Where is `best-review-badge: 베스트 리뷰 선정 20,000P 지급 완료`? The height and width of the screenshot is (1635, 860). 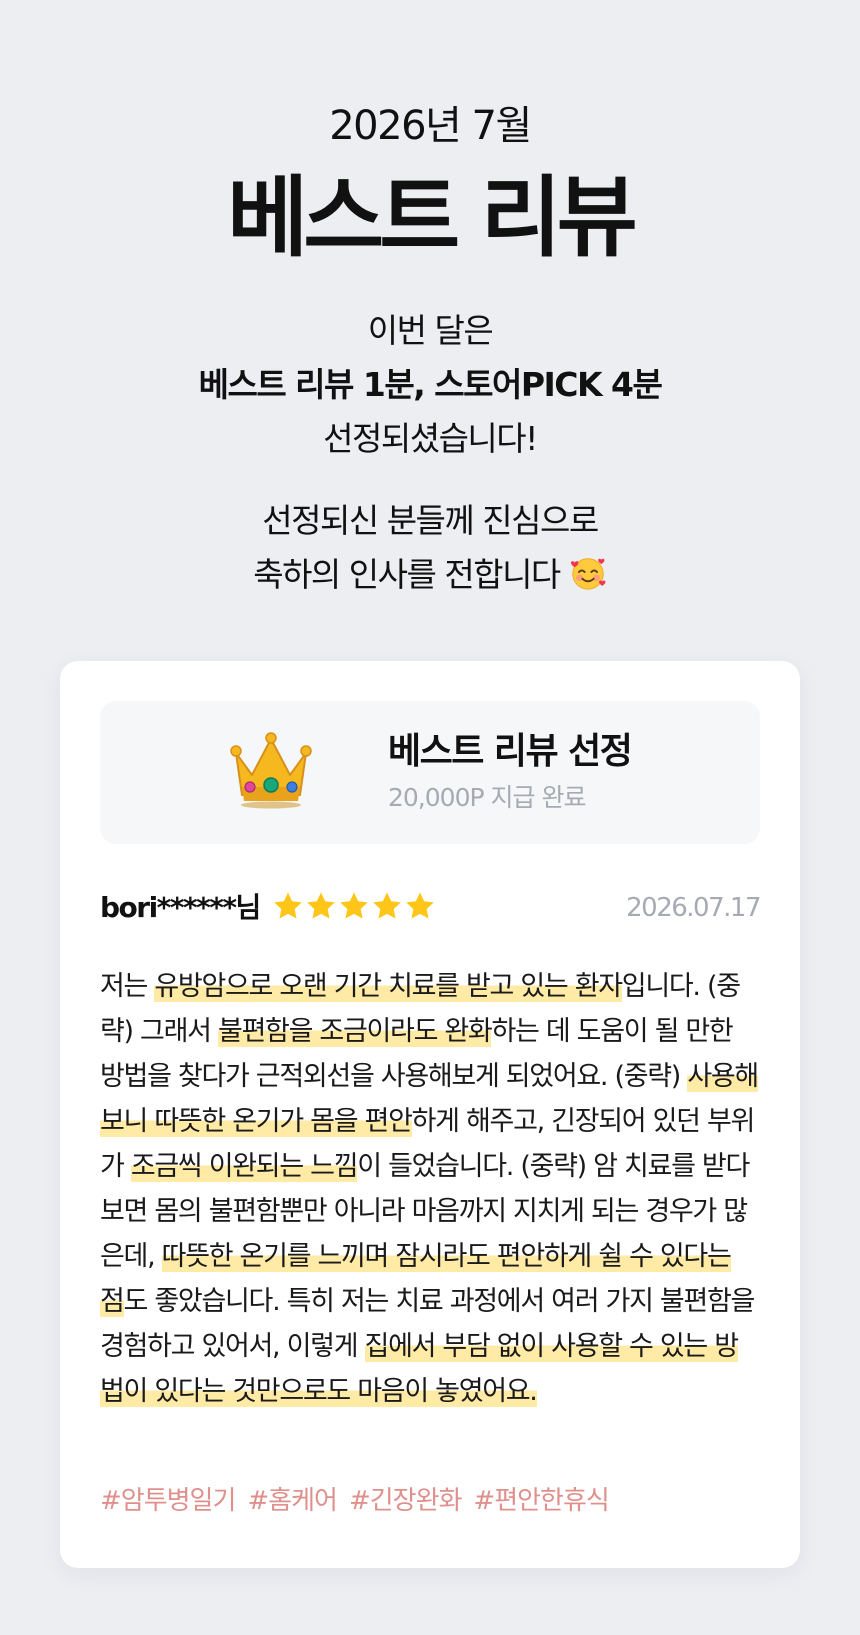 best-review-badge: 베스트 리뷰 선정 20,000P 지급 완료 is located at coordinates (430, 772).